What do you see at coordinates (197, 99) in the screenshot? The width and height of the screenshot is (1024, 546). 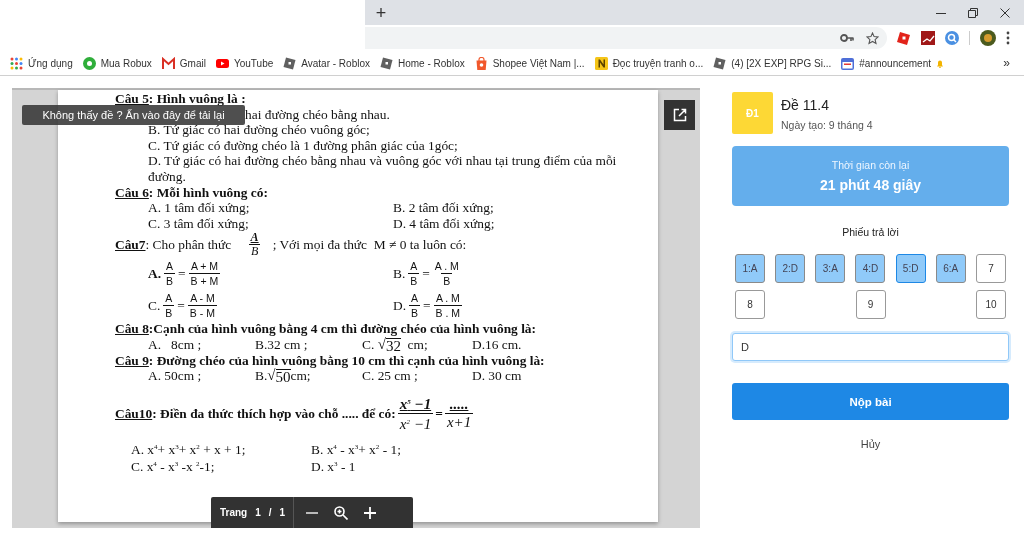 I see `math-text: : Hình vuông là :` at bounding box center [197, 99].